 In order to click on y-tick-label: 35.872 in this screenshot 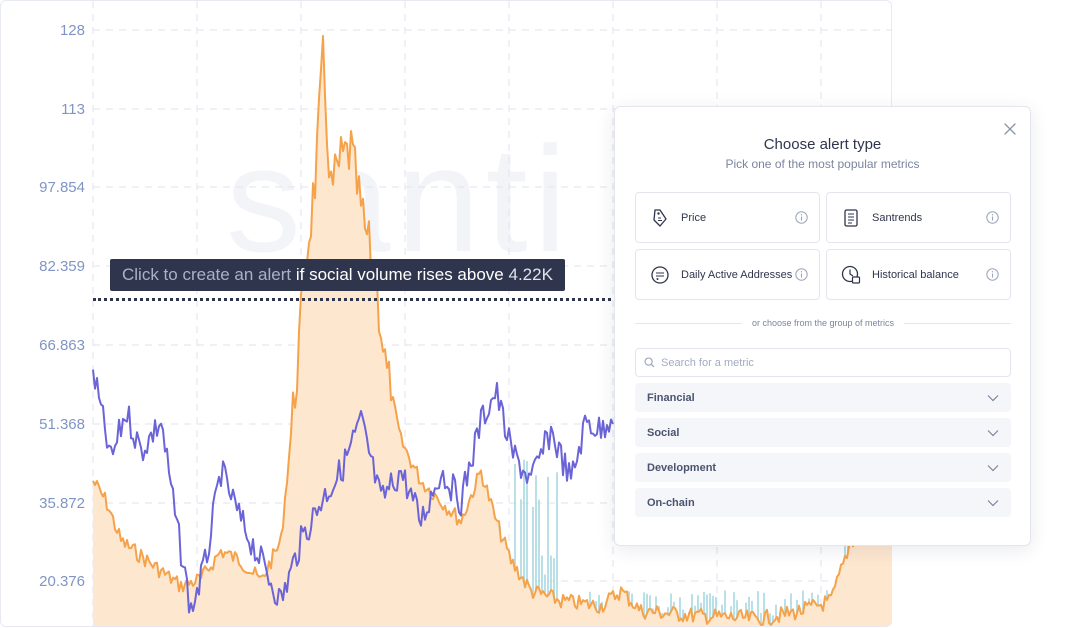, I will do `click(62, 503)`.